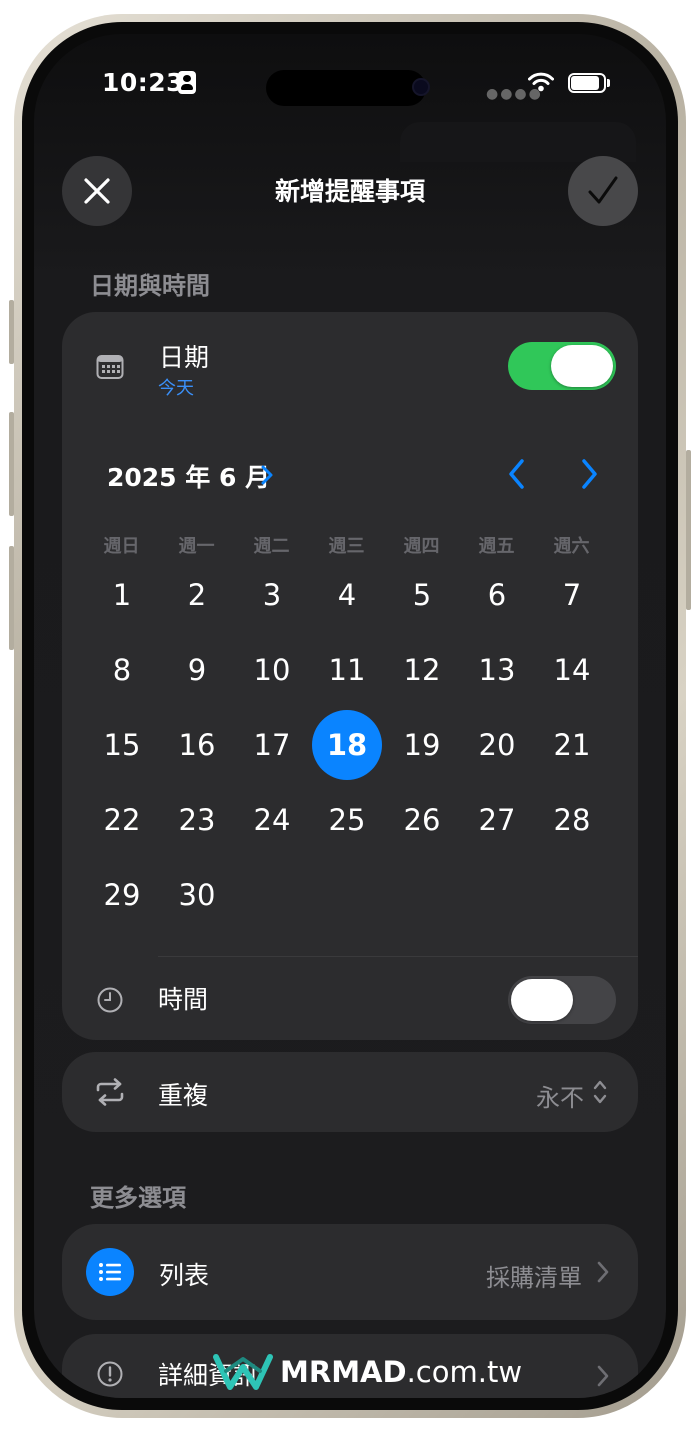  I want to click on calendar-day: 1, so click(122, 595).